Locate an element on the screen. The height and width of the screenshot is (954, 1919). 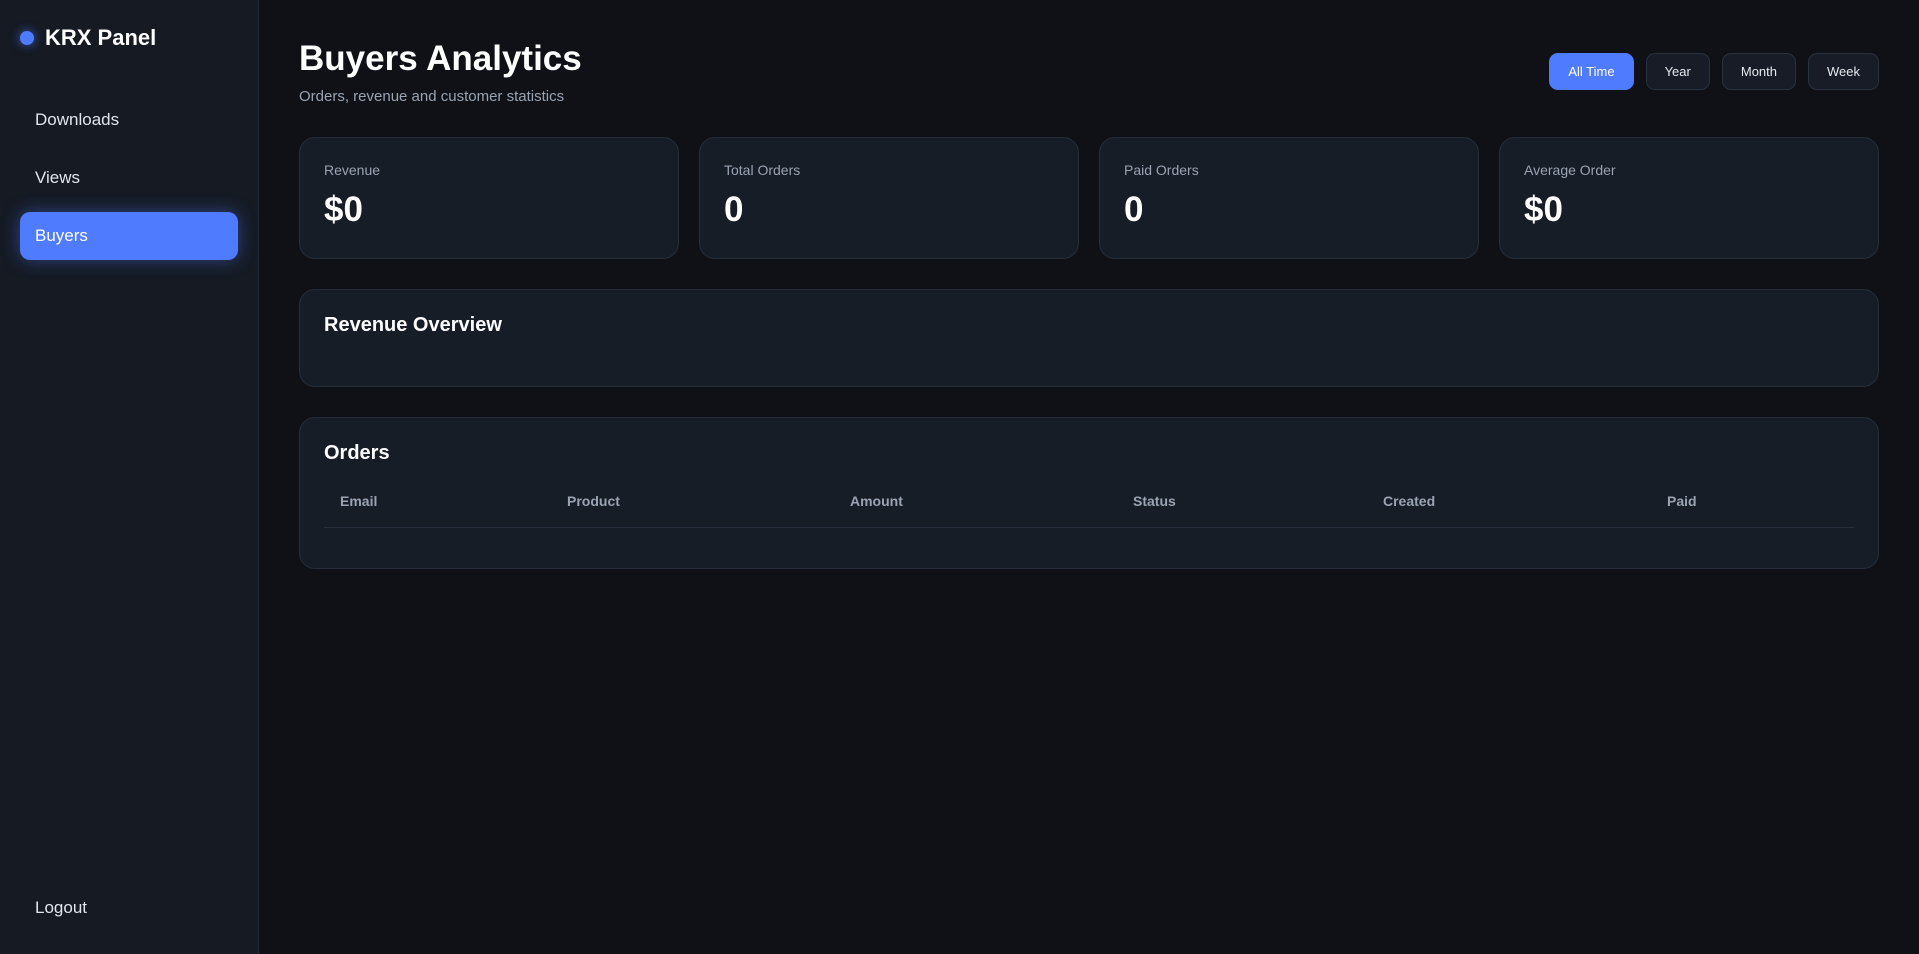
sidebar: KRX Panel Downloads Views Buyers Logout is located at coordinates (129, 477).